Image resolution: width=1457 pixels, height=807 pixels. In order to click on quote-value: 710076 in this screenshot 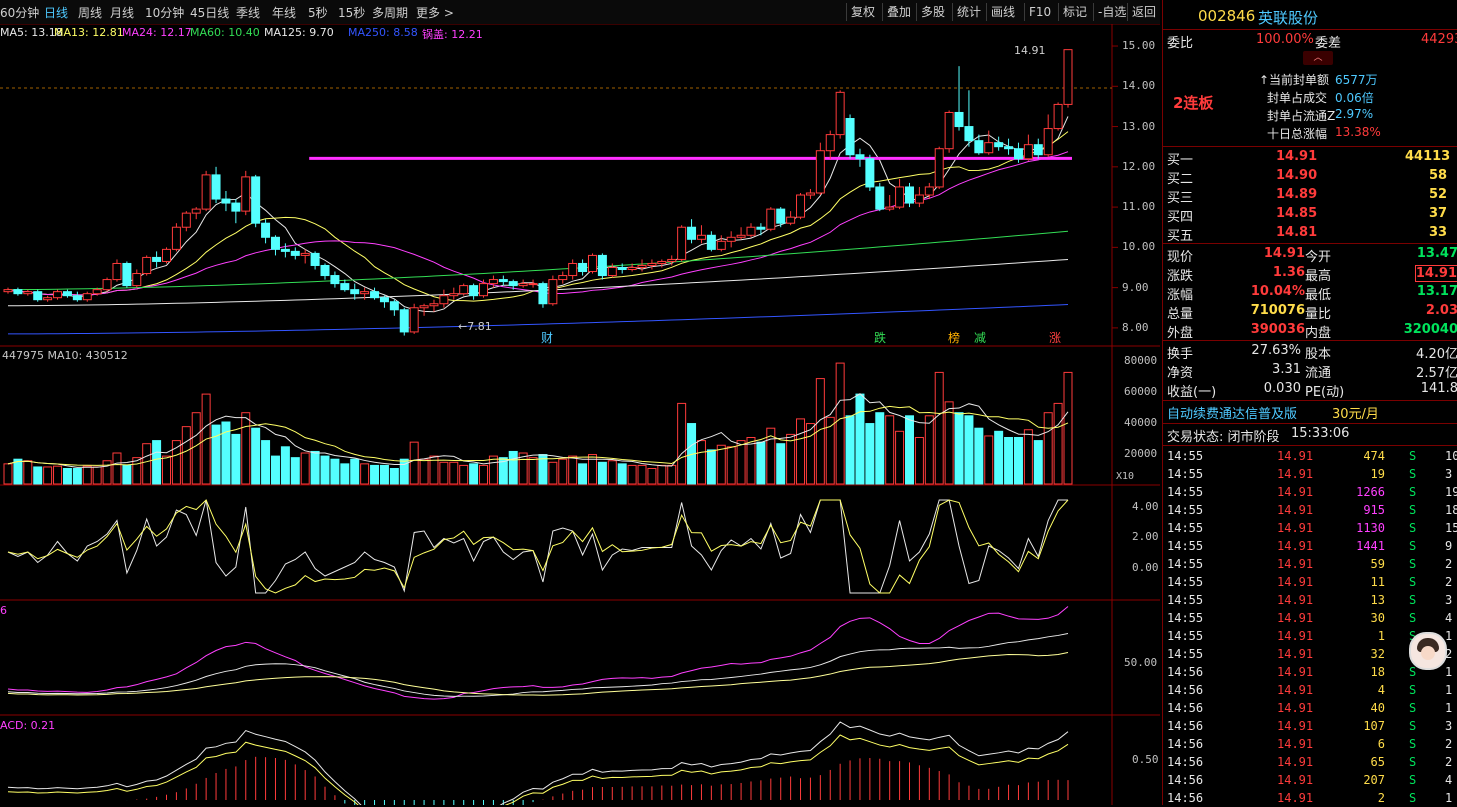, I will do `click(1277, 310)`.